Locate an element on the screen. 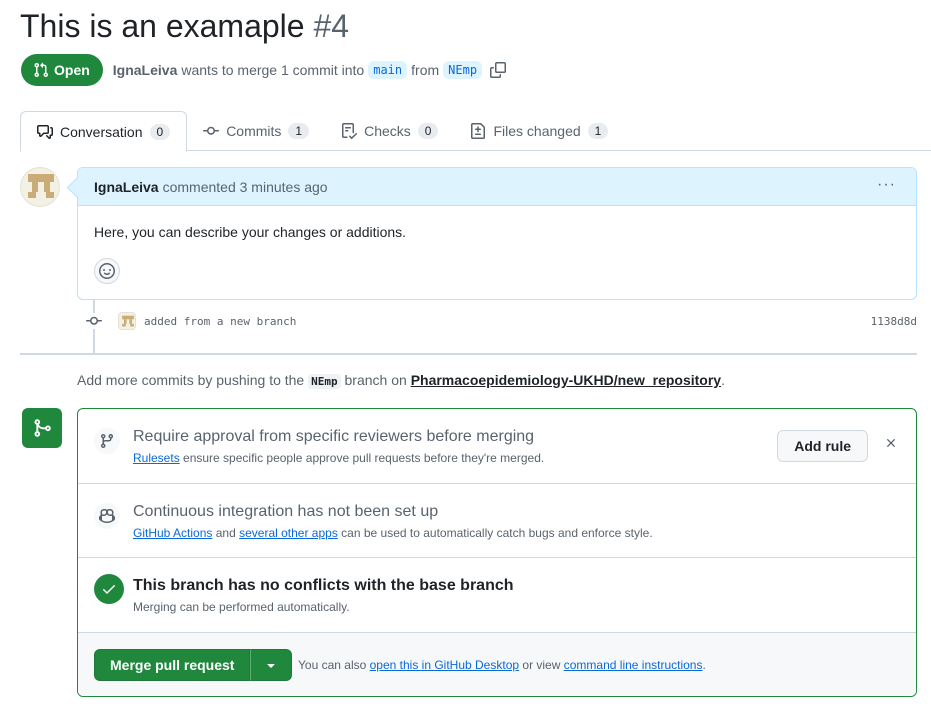 This screenshot has width=931, height=704. commit-message-link: added from a new branch is located at coordinates (220, 321).